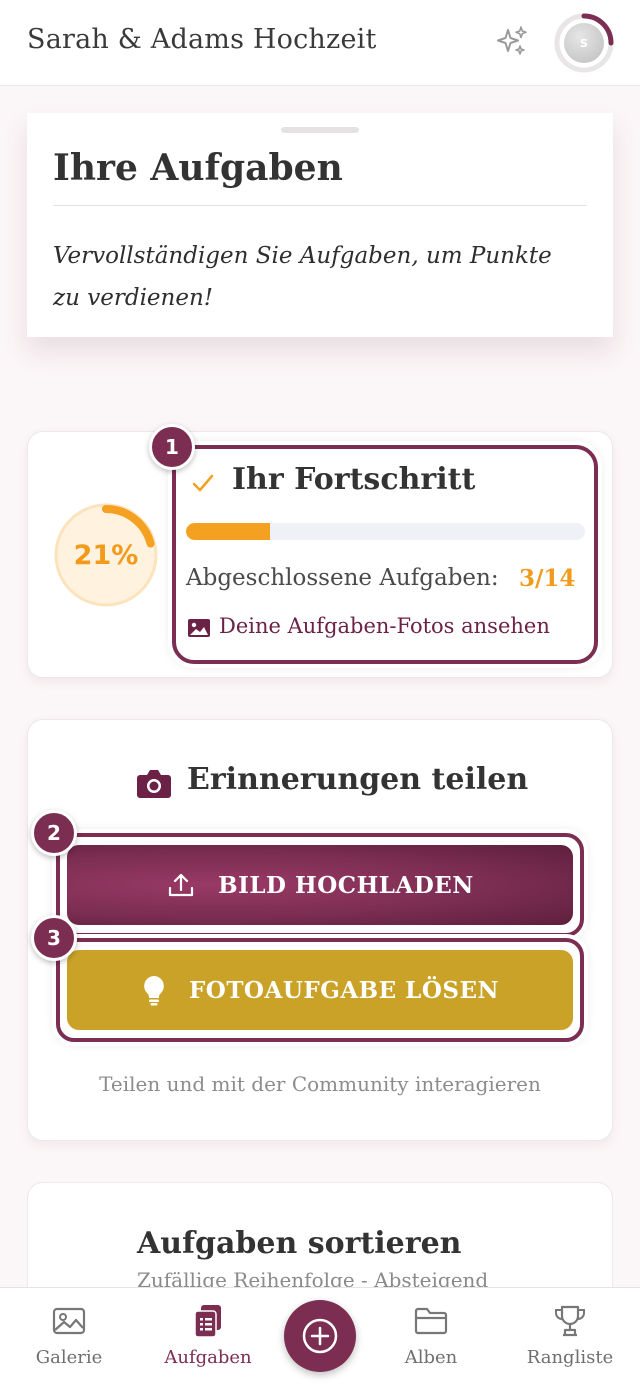 This screenshot has height=1385, width=640. Describe the element at coordinates (154, 991) in the screenshot. I see `lightbulb-icon` at that location.